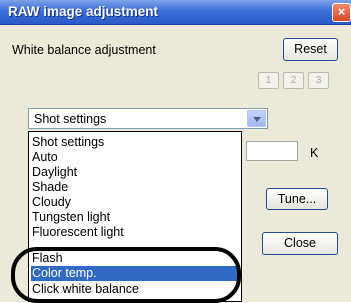  Describe the element at coordinates (84, 50) in the screenshot. I see `white-balance-label: White balance adjustment` at that location.